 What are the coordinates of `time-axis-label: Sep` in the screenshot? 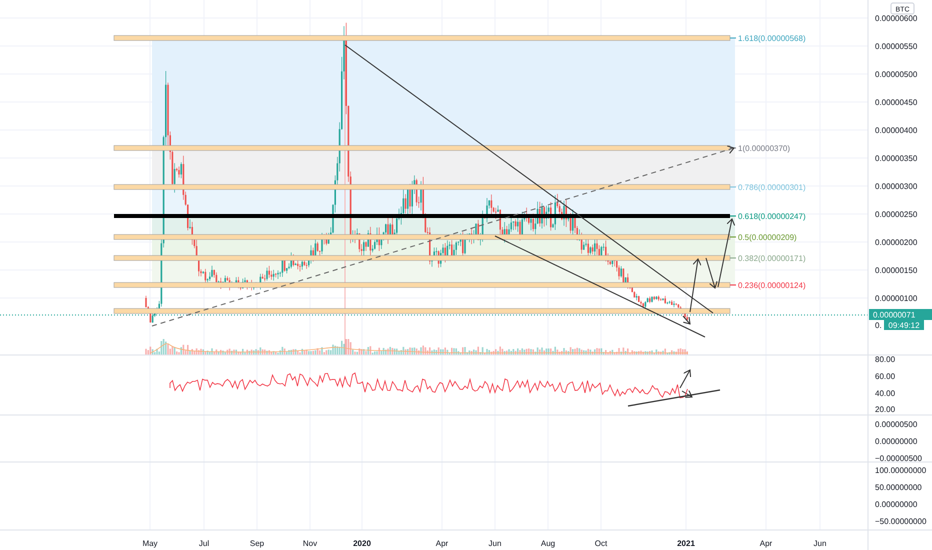 It's located at (257, 543).